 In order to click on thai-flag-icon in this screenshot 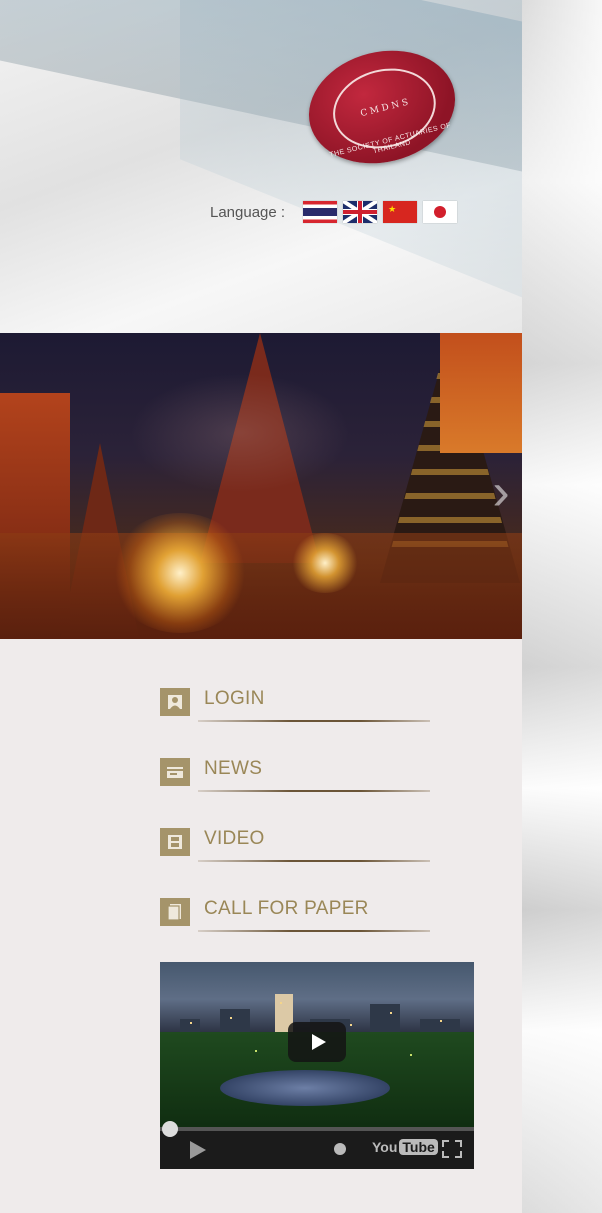, I will do `click(320, 212)`.